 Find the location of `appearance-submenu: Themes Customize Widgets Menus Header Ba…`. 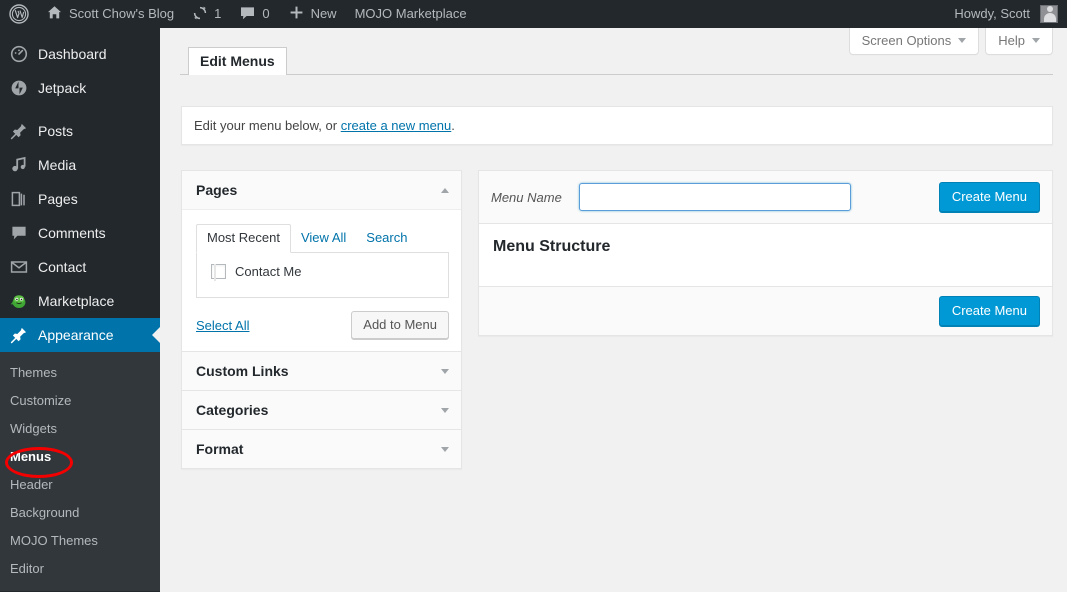

appearance-submenu: Themes Customize Widgets Menus Header Ba… is located at coordinates (80, 471).